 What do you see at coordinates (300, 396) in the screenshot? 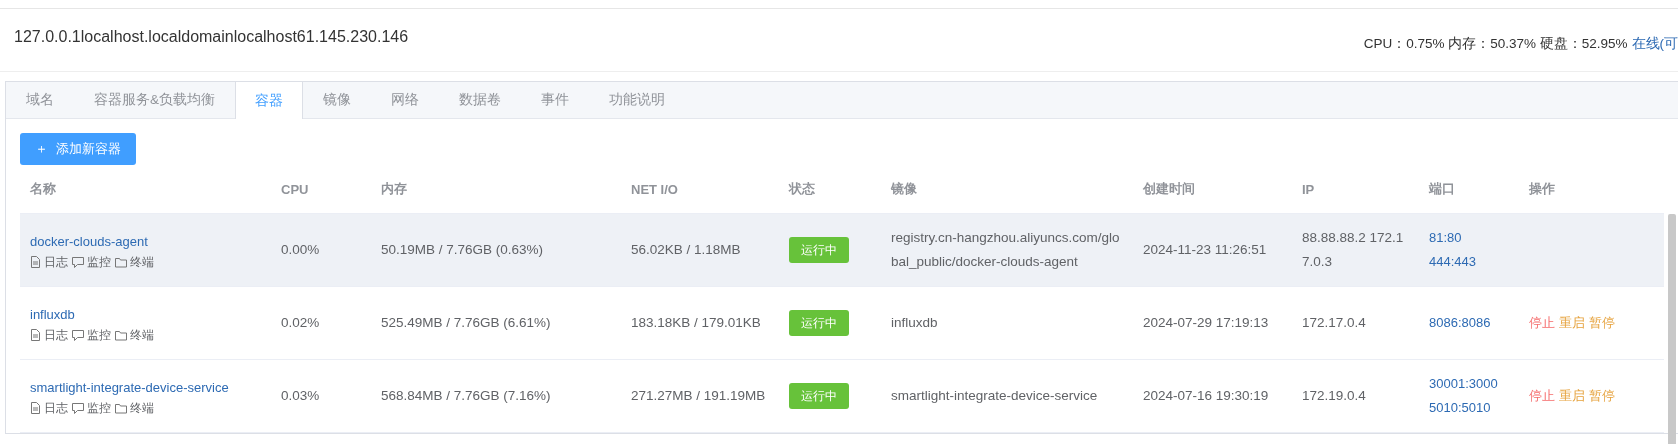
I see `table-cell-text: 0.03%` at bounding box center [300, 396].